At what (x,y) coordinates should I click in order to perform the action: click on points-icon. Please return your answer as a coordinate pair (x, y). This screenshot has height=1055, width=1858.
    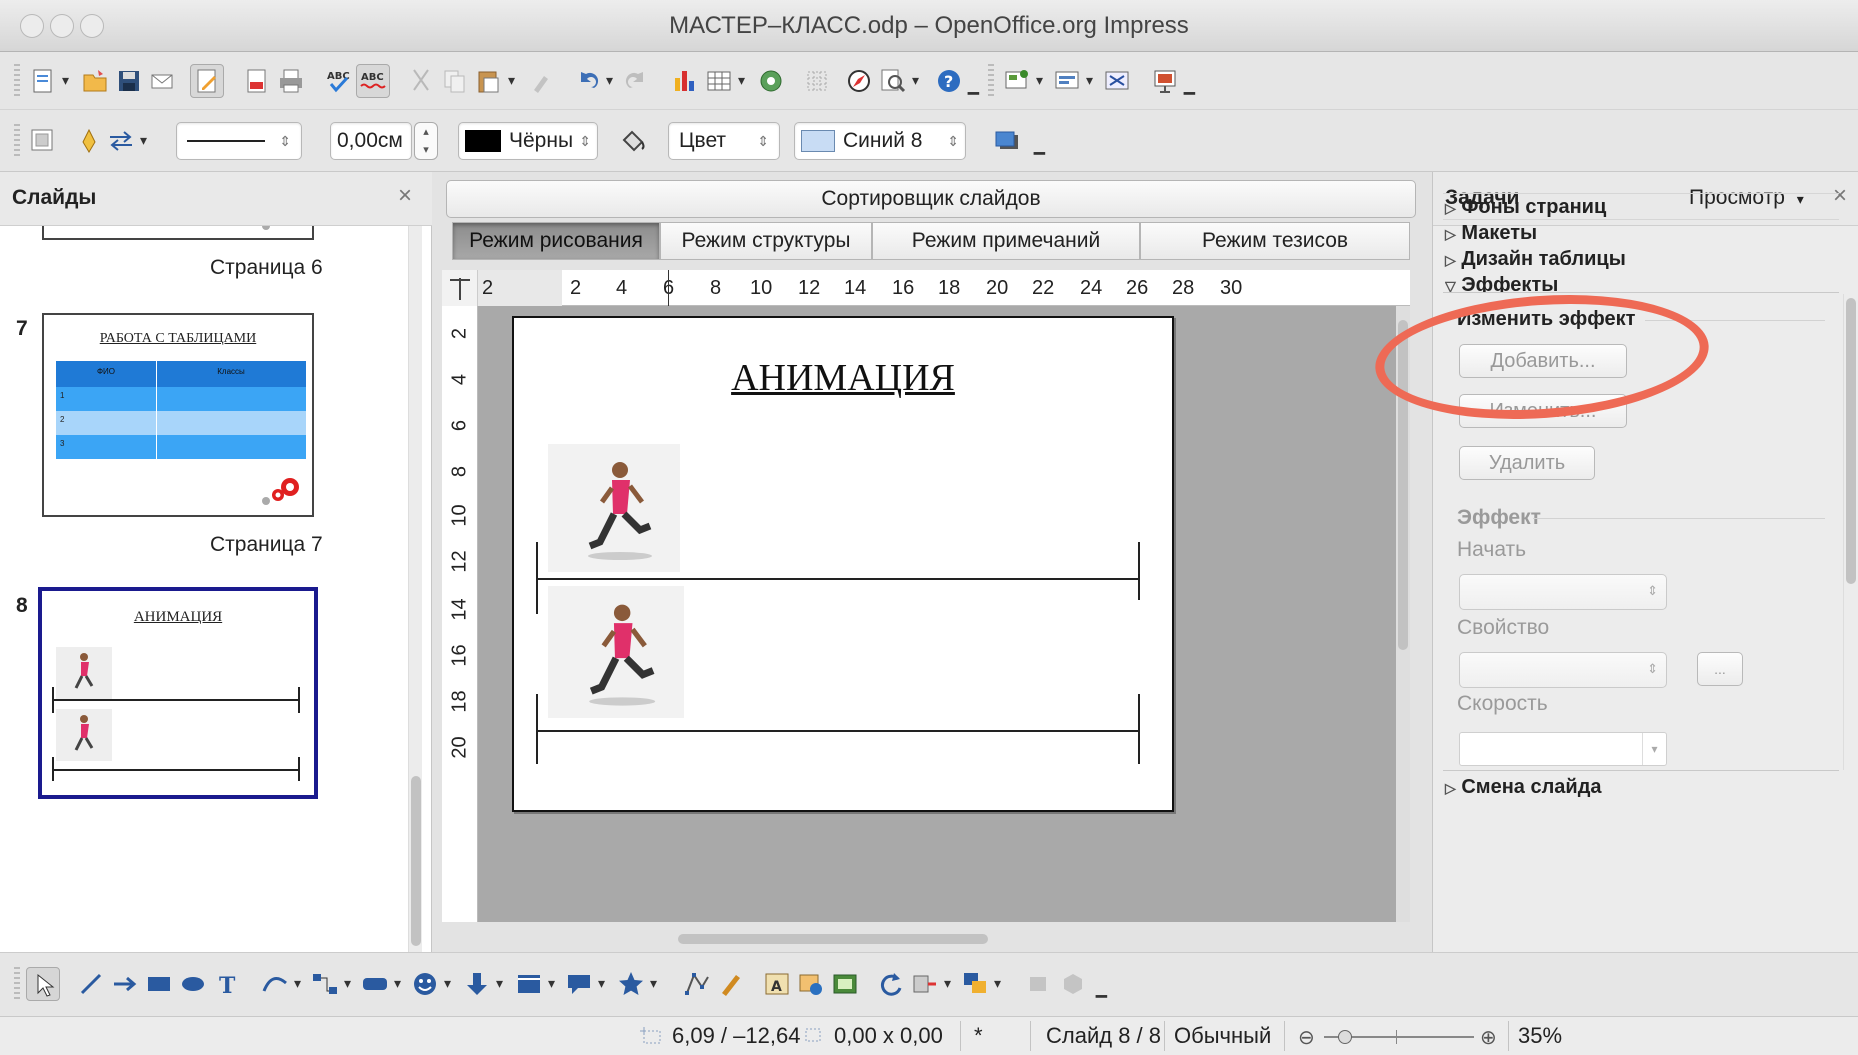
    Looking at the image, I should click on (697, 984).